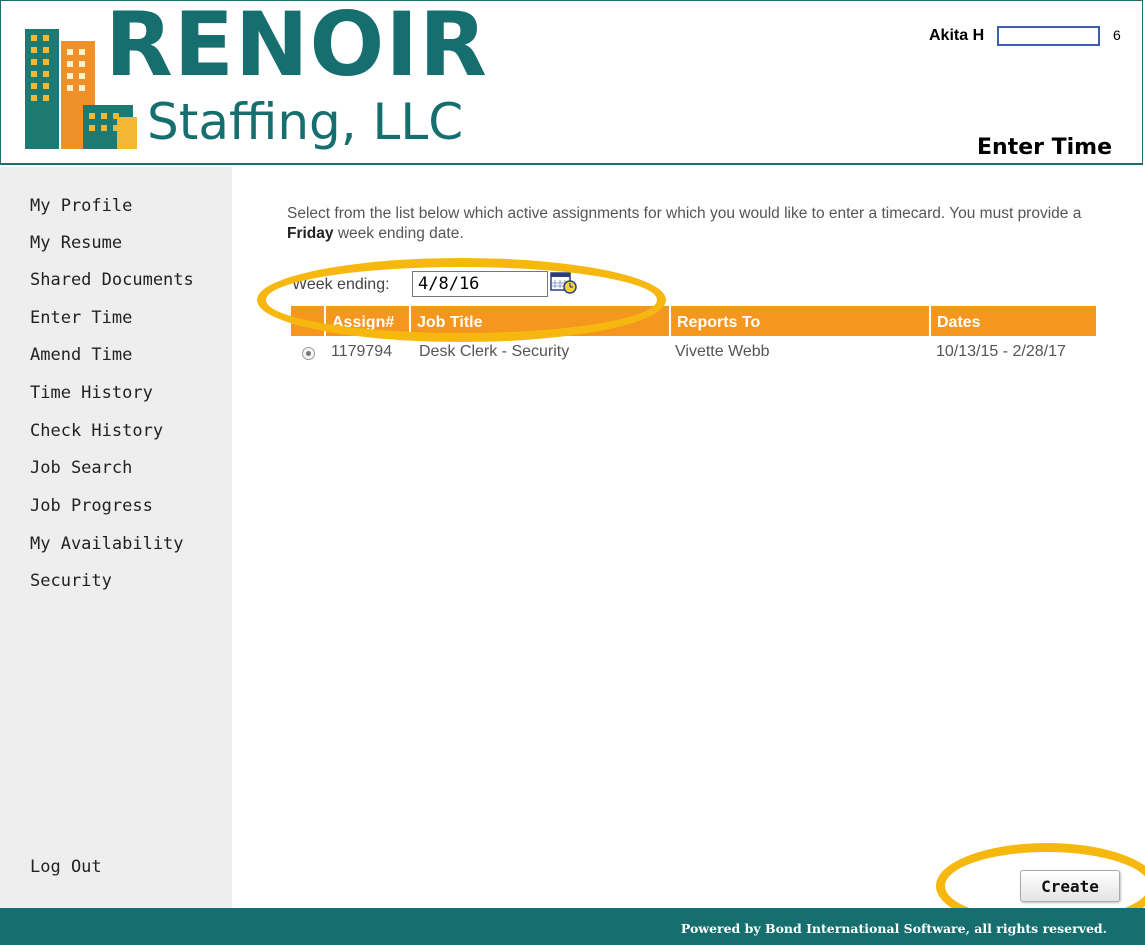  What do you see at coordinates (296, 48) in the screenshot?
I see `logo-wordmark: RENOIR` at bounding box center [296, 48].